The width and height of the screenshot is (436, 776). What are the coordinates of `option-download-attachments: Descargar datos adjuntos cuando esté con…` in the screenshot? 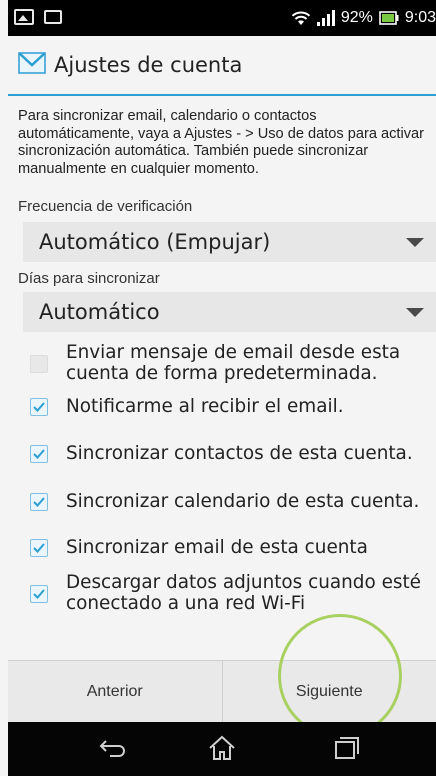 It's located at (222, 593).